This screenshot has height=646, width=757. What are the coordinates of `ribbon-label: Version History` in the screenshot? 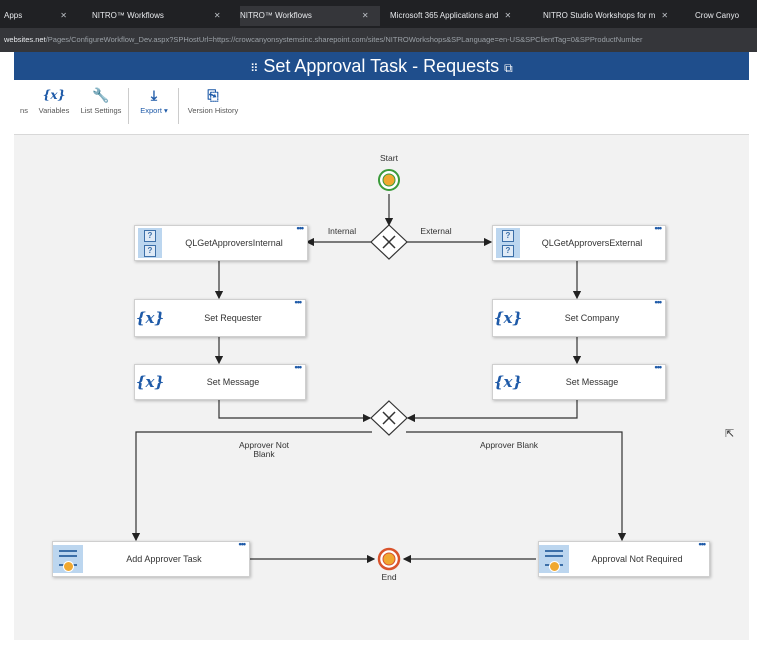 It's located at (213, 110).